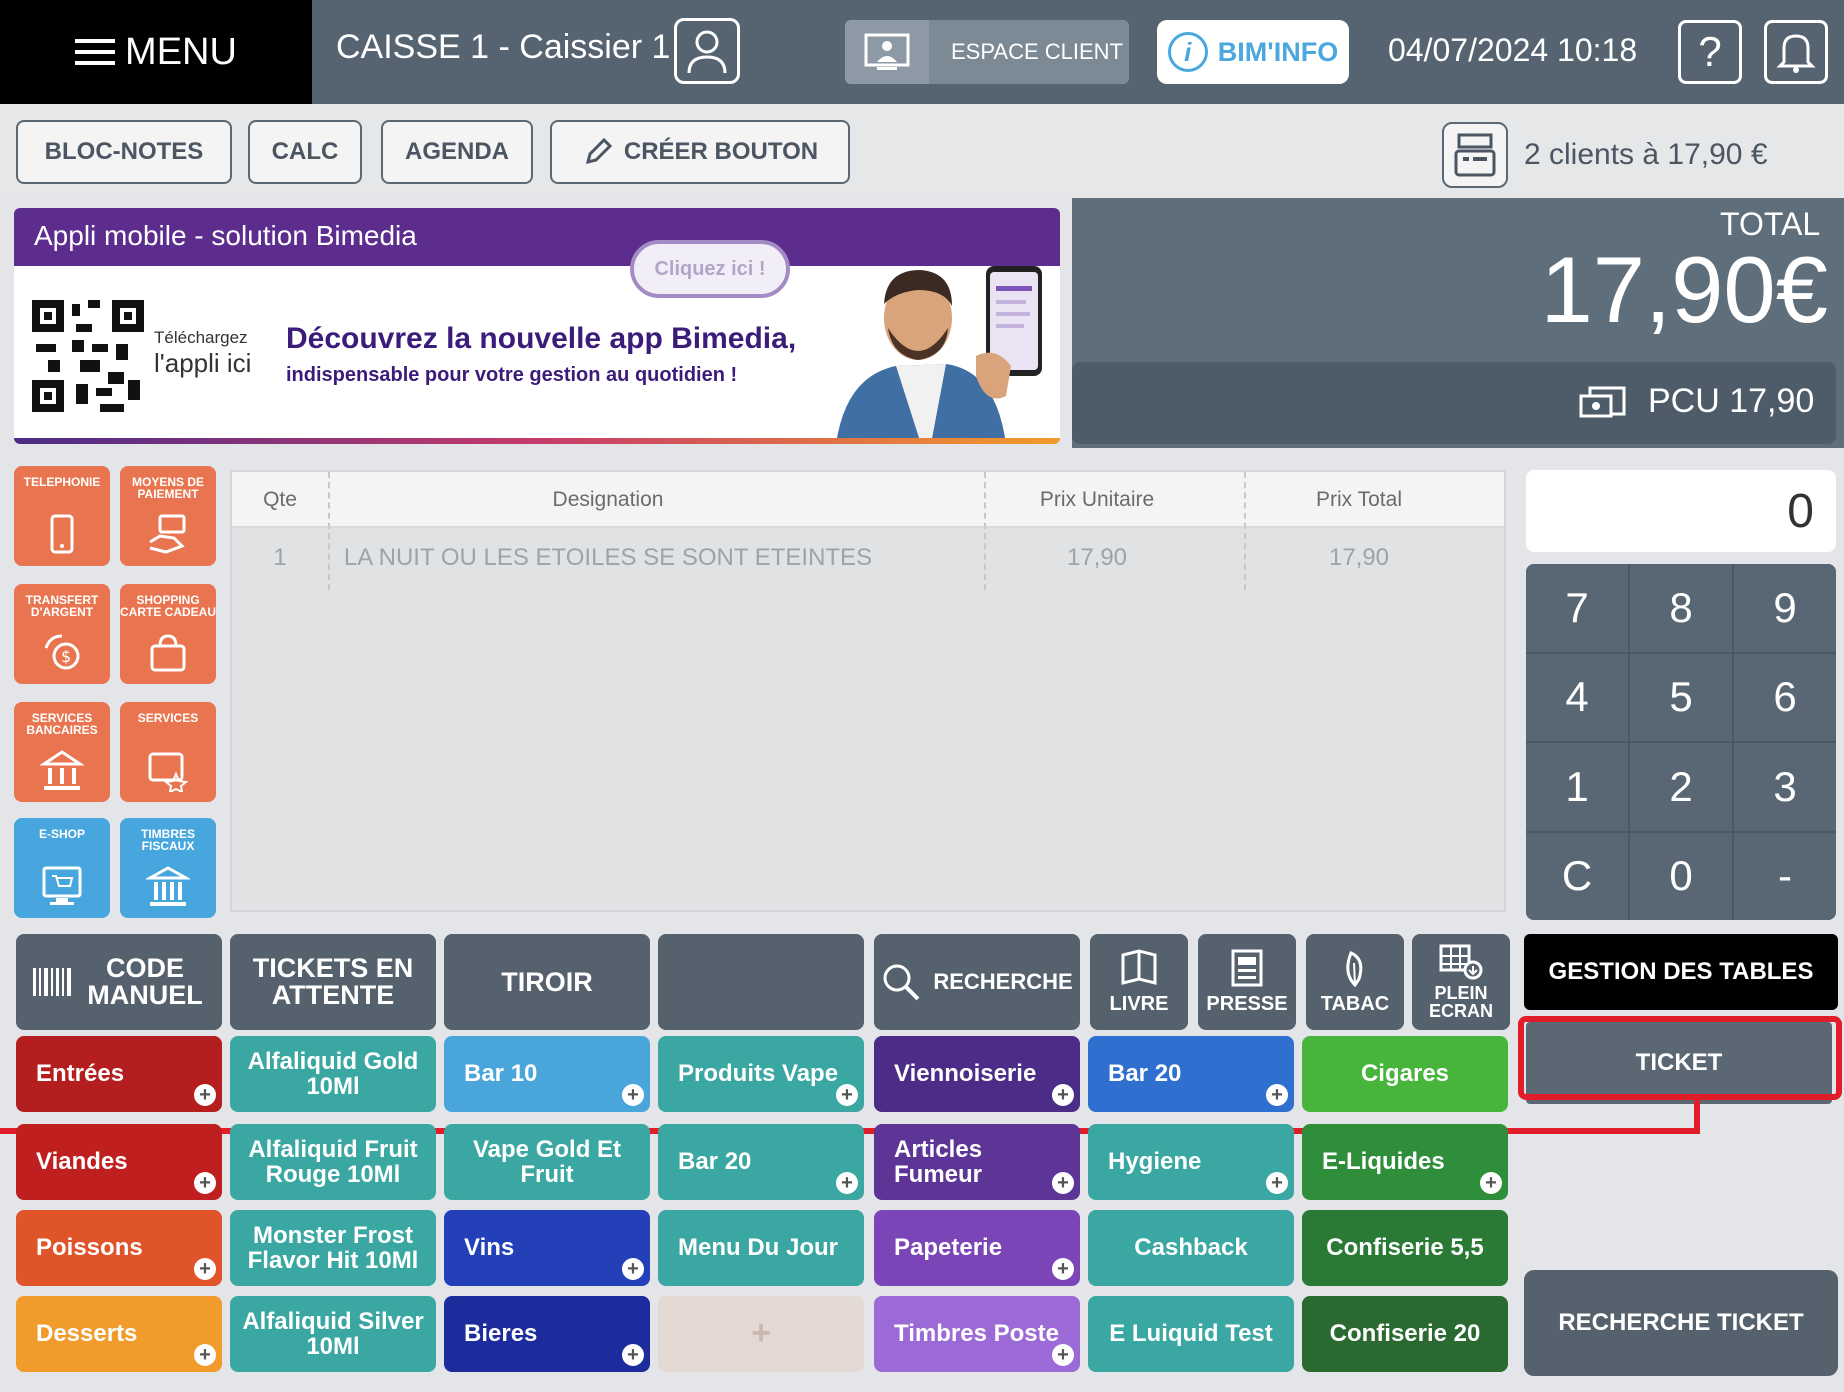 This screenshot has width=1844, height=1392. I want to click on notifications-button, so click(1796, 52).